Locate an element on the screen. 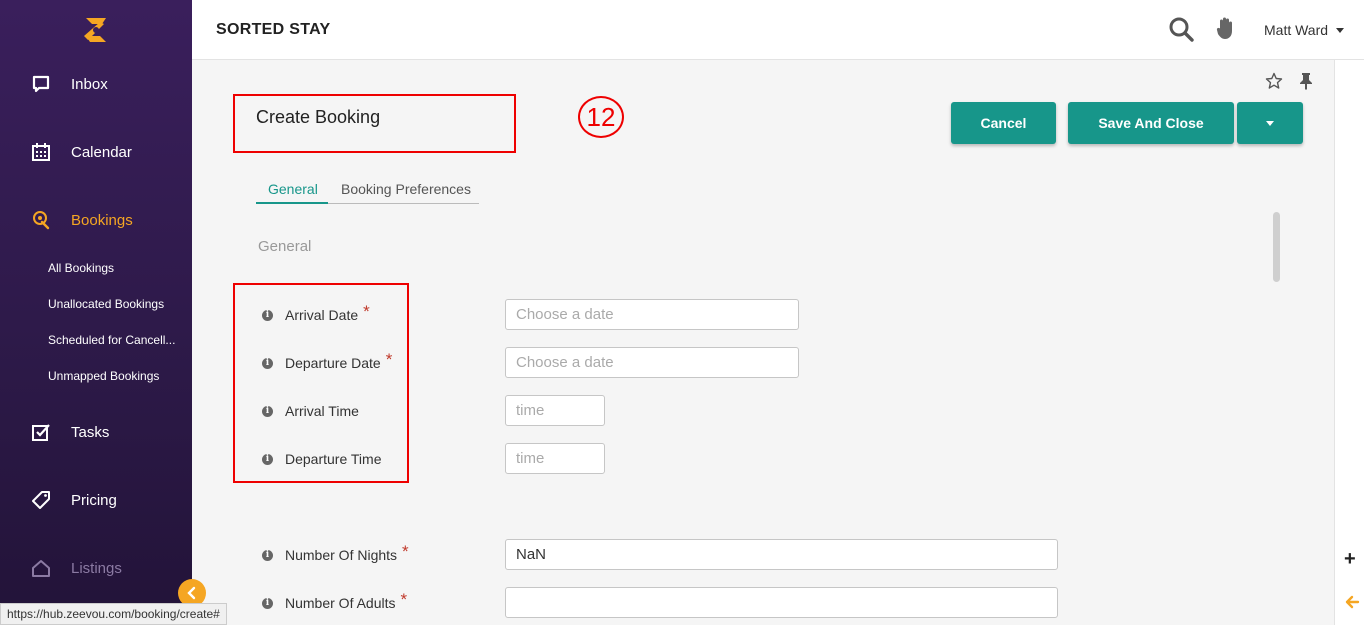  active-tab-indicator is located at coordinates (292, 203).